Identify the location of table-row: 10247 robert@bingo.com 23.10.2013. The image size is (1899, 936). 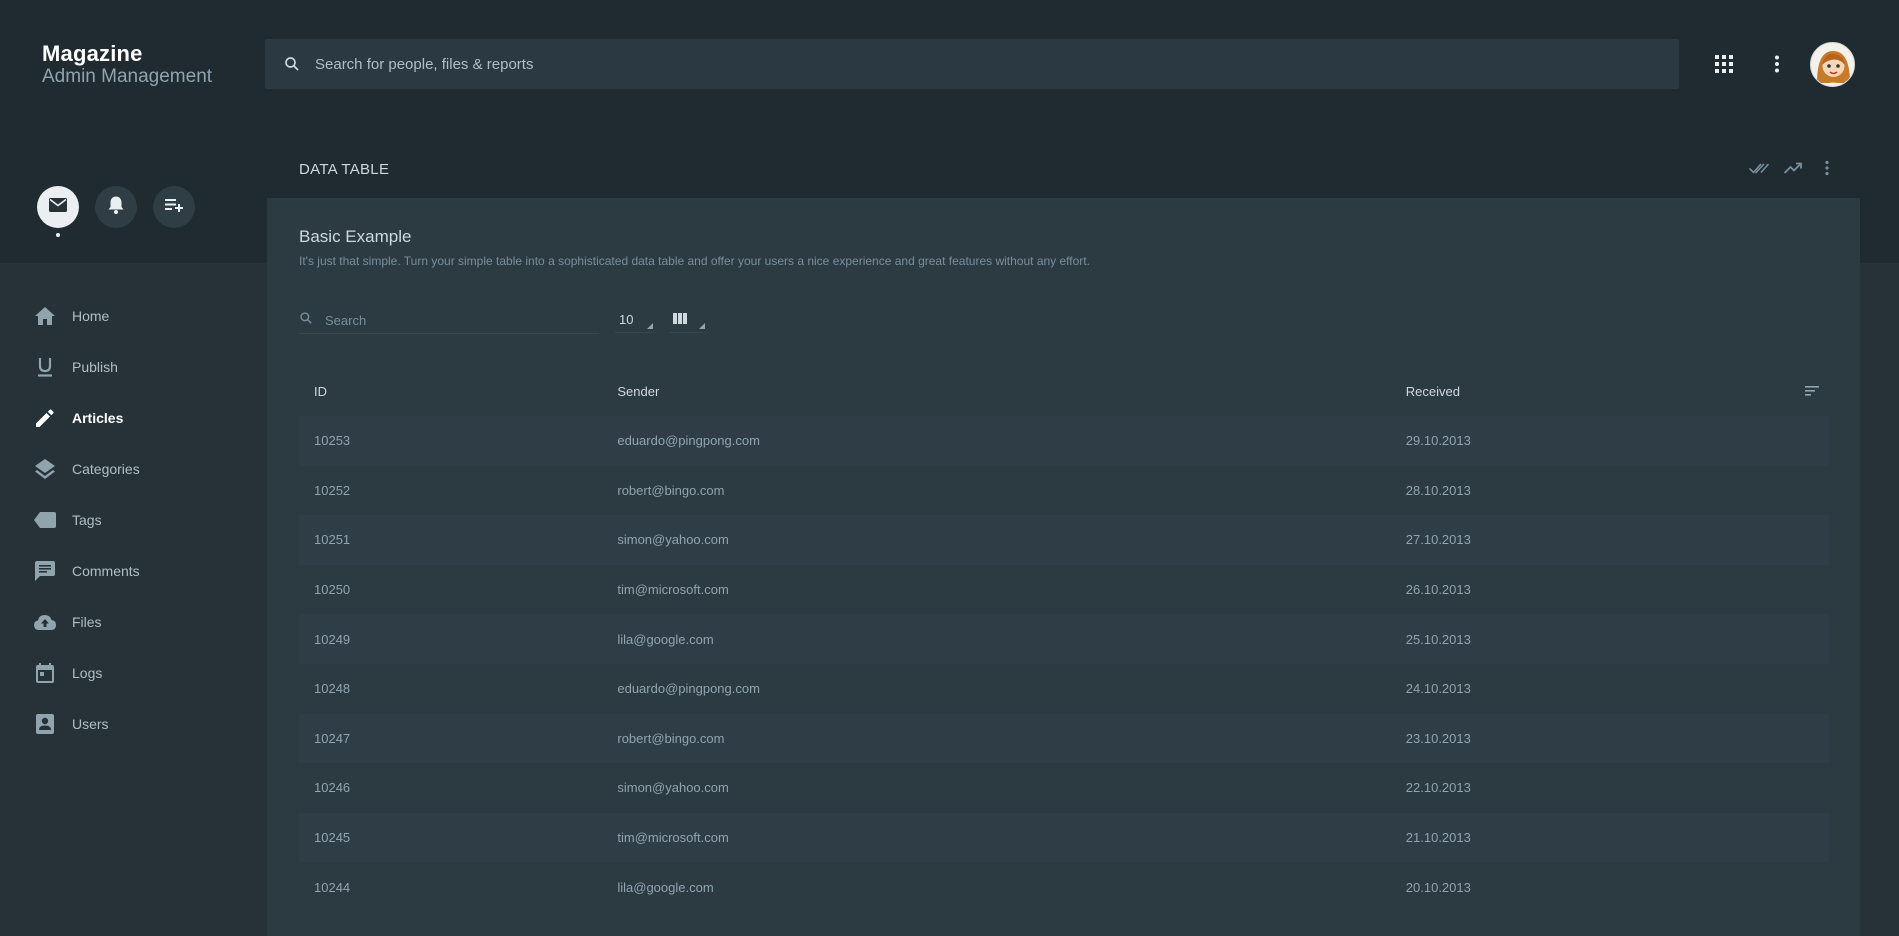
(1064, 738).